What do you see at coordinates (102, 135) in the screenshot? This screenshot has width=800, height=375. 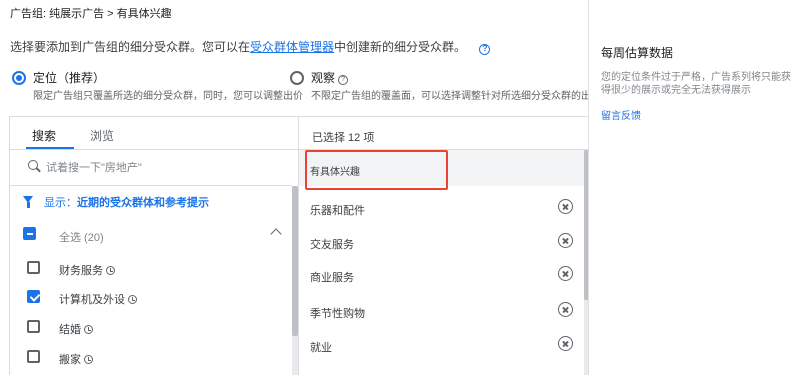 I see `tab-browse: 浏览` at bounding box center [102, 135].